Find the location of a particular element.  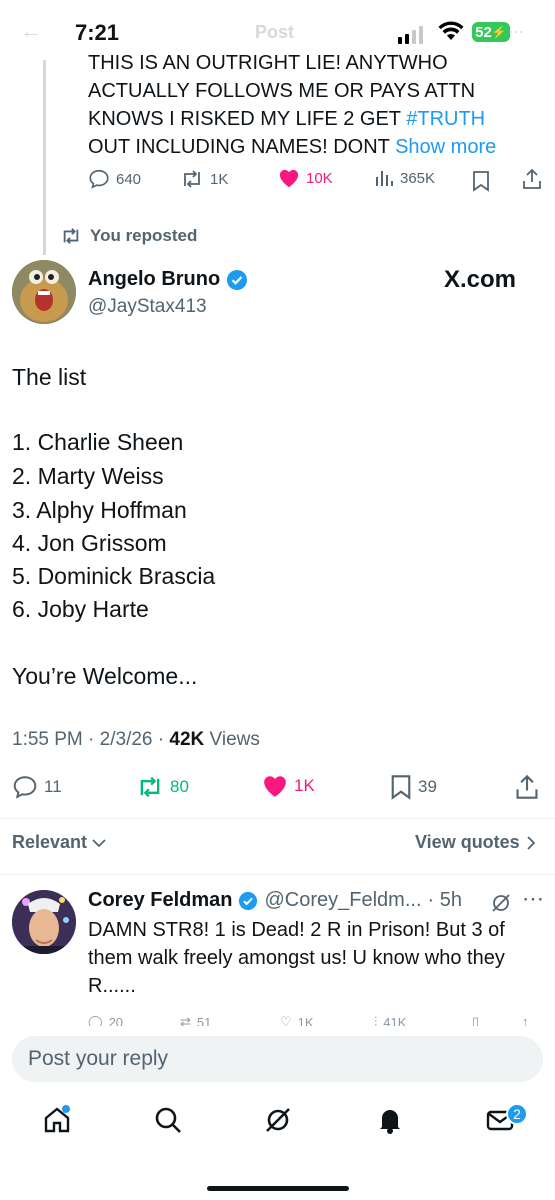

more-options-icon: ⋯ is located at coordinates (533, 899).